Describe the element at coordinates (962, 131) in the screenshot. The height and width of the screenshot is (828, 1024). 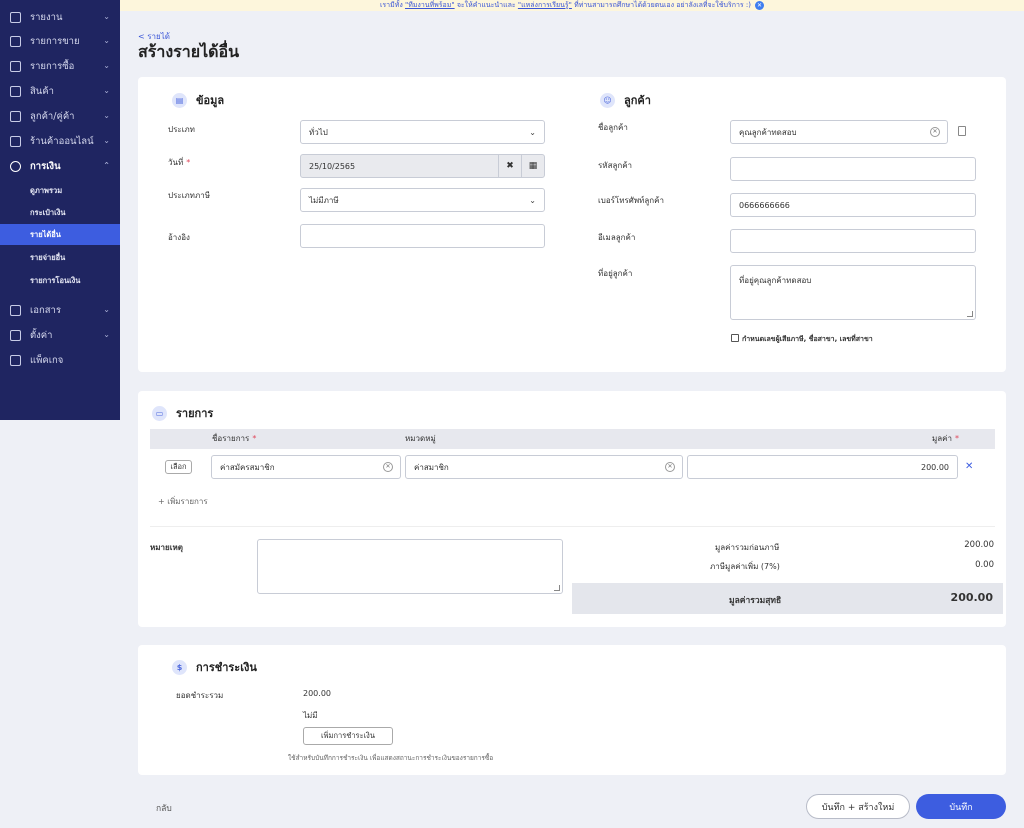
I see `contact-book-icon` at that location.